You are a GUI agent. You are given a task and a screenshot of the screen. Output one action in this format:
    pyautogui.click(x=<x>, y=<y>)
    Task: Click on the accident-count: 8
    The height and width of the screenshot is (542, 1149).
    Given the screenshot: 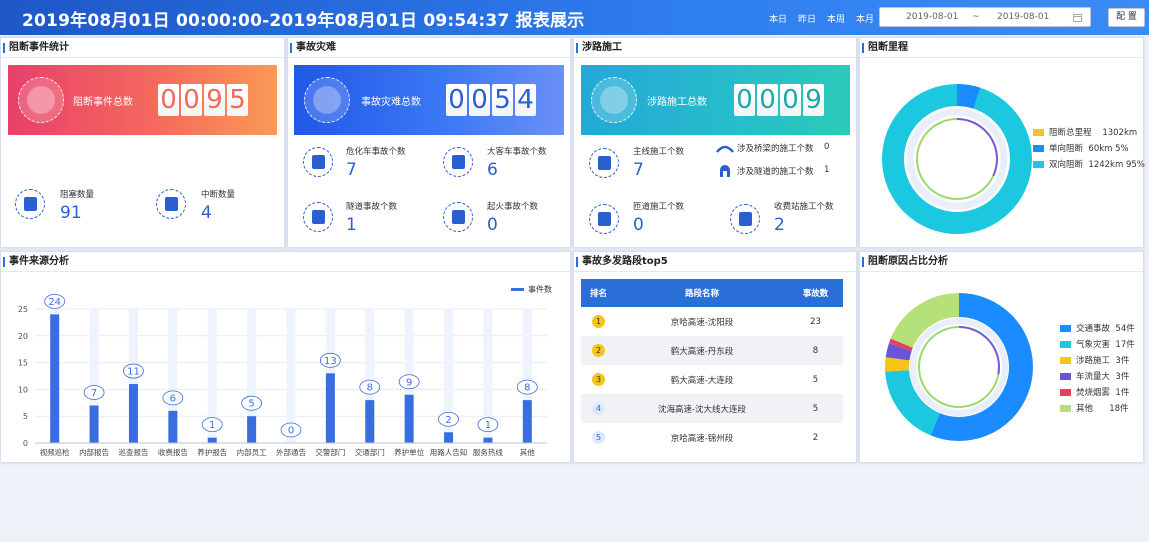 What is the action you would take?
    pyautogui.click(x=815, y=350)
    